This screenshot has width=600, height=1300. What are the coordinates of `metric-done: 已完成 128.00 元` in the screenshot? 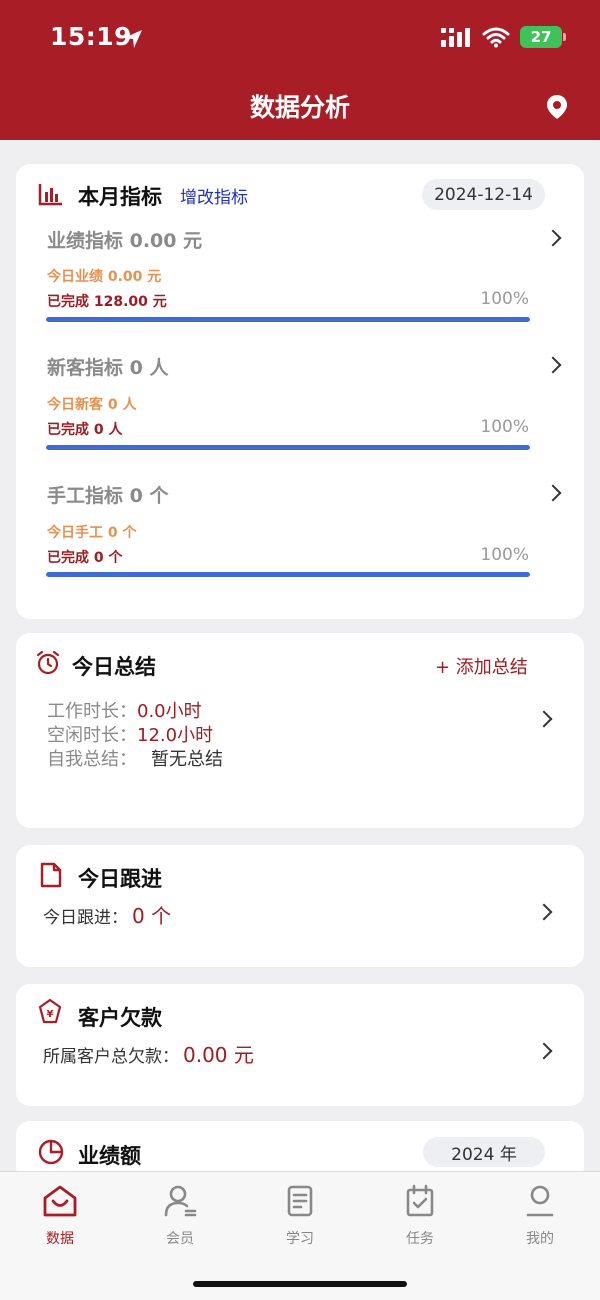 It's located at (107, 302).